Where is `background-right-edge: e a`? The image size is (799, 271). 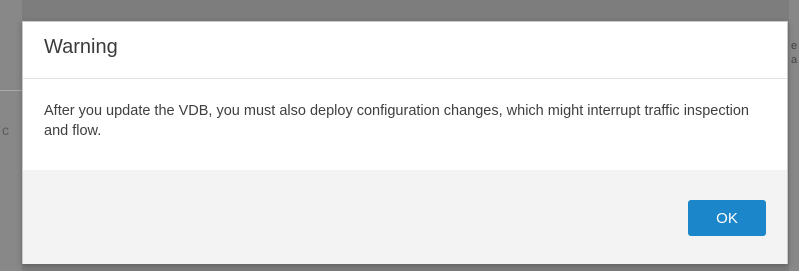
background-right-edge: e a is located at coordinates (794, 135).